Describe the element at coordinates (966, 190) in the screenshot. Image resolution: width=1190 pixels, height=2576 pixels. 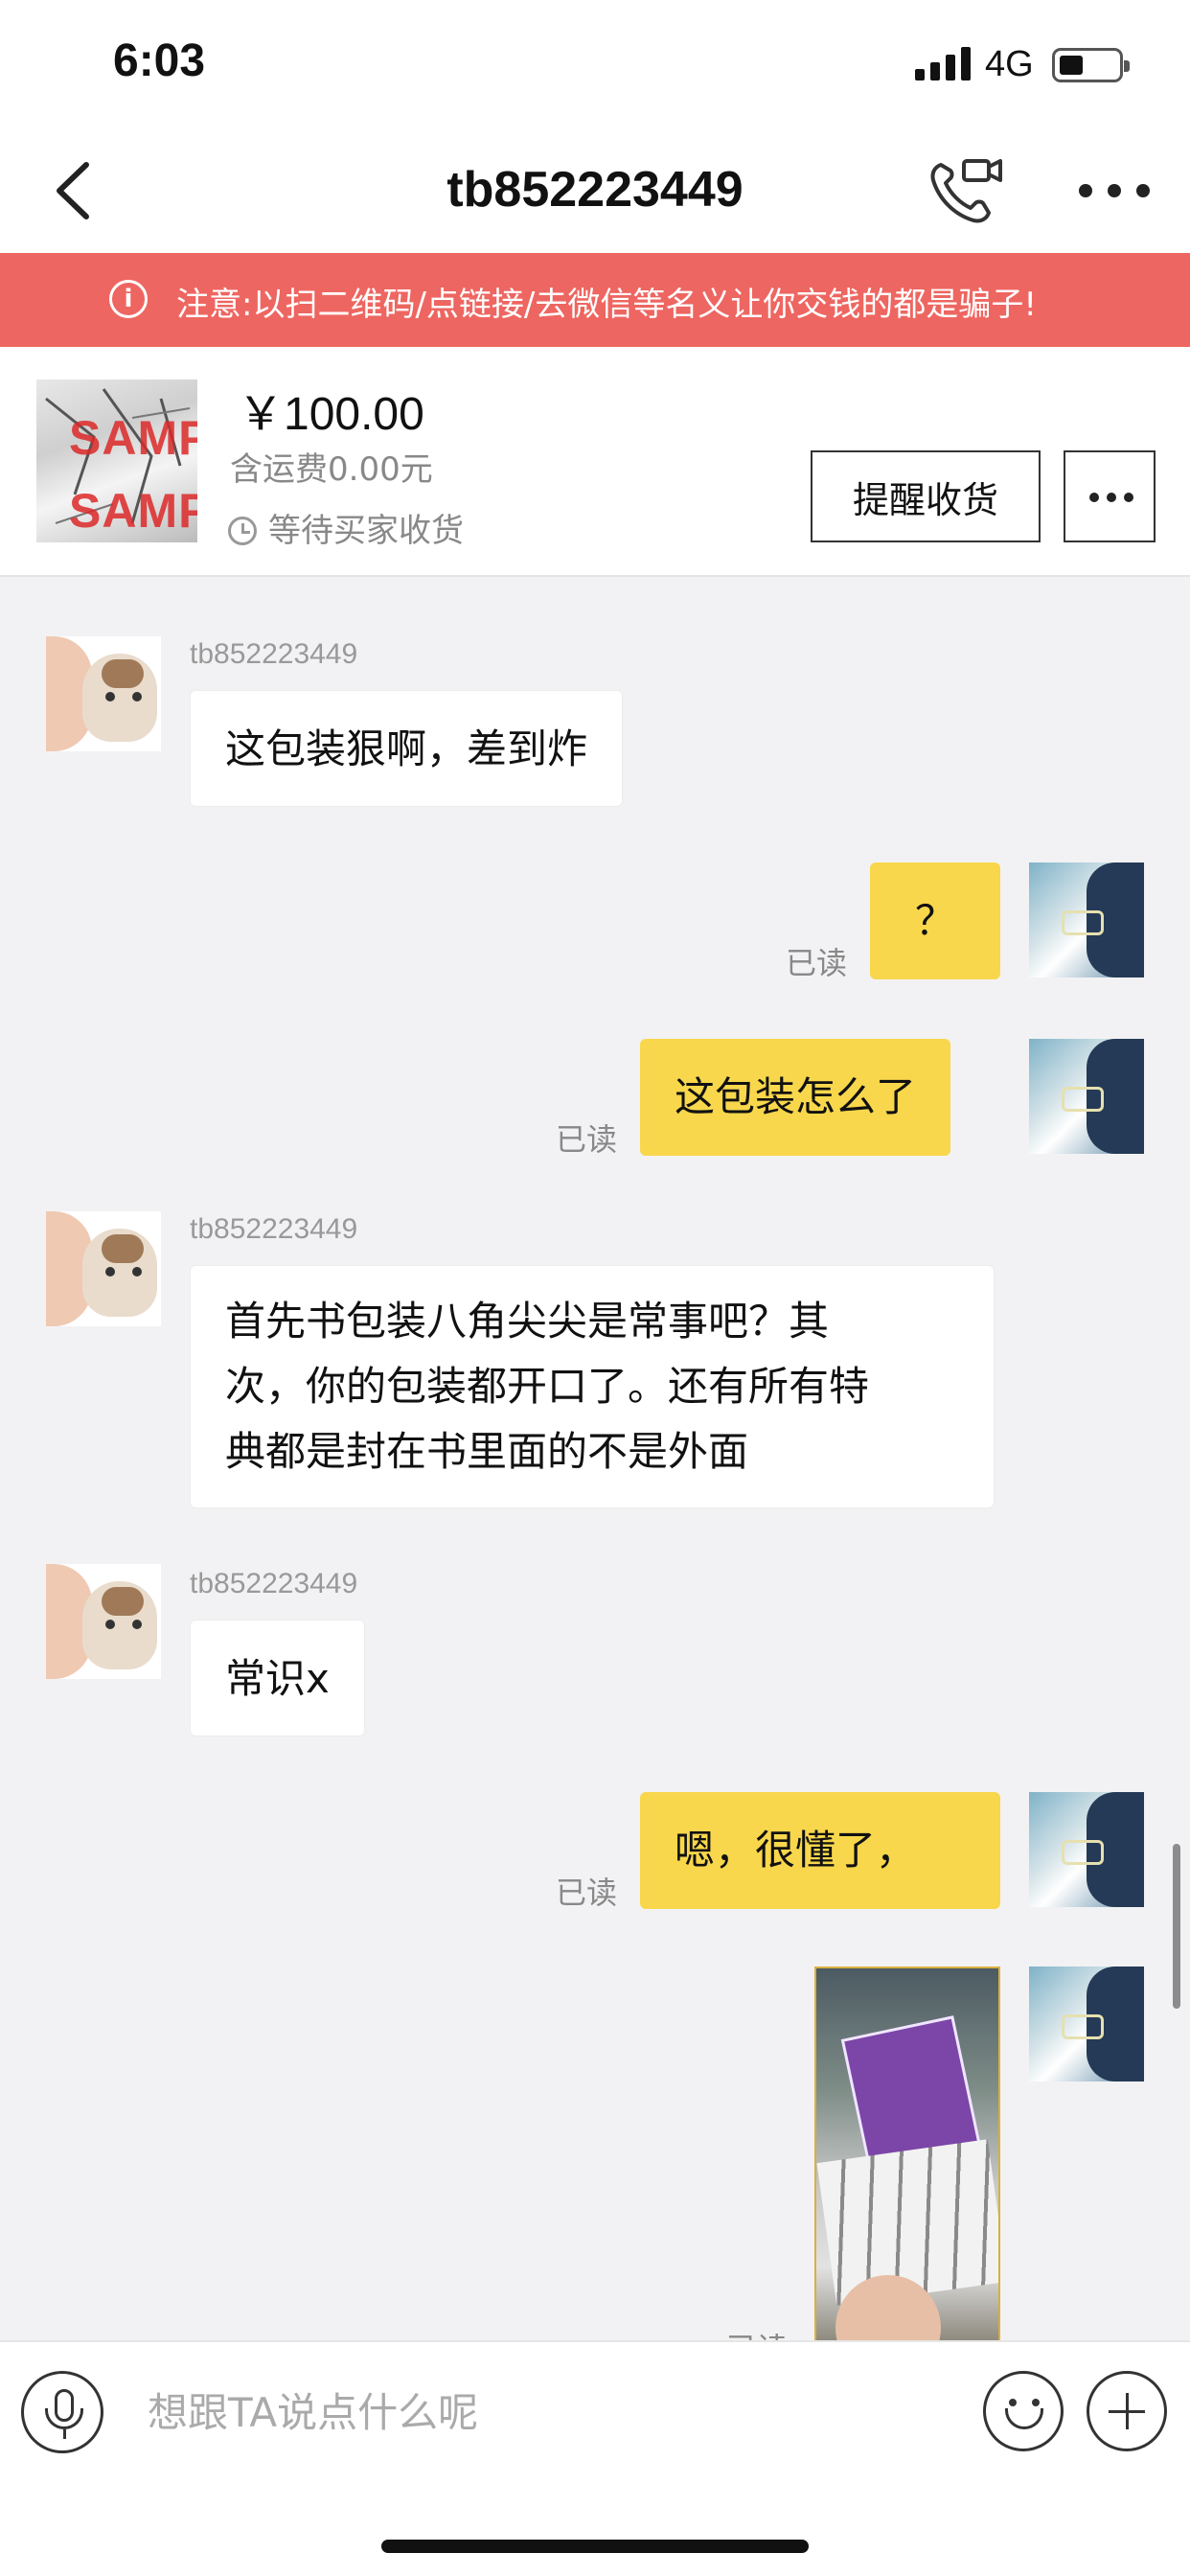
I see `video-call-icon` at that location.